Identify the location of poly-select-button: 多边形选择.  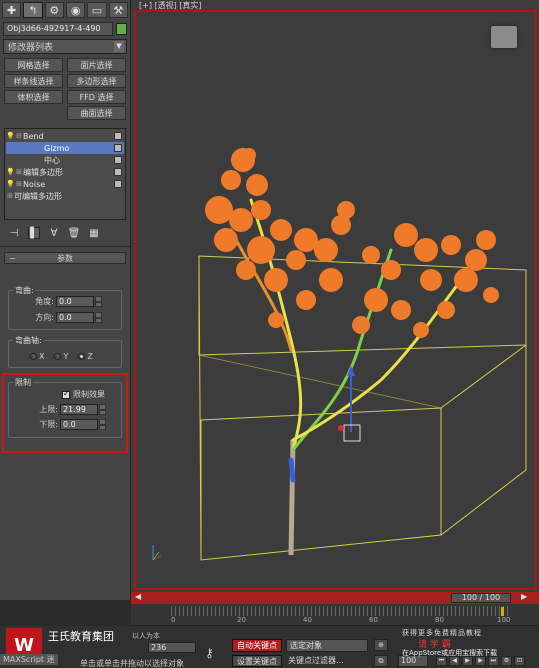
(96, 81).